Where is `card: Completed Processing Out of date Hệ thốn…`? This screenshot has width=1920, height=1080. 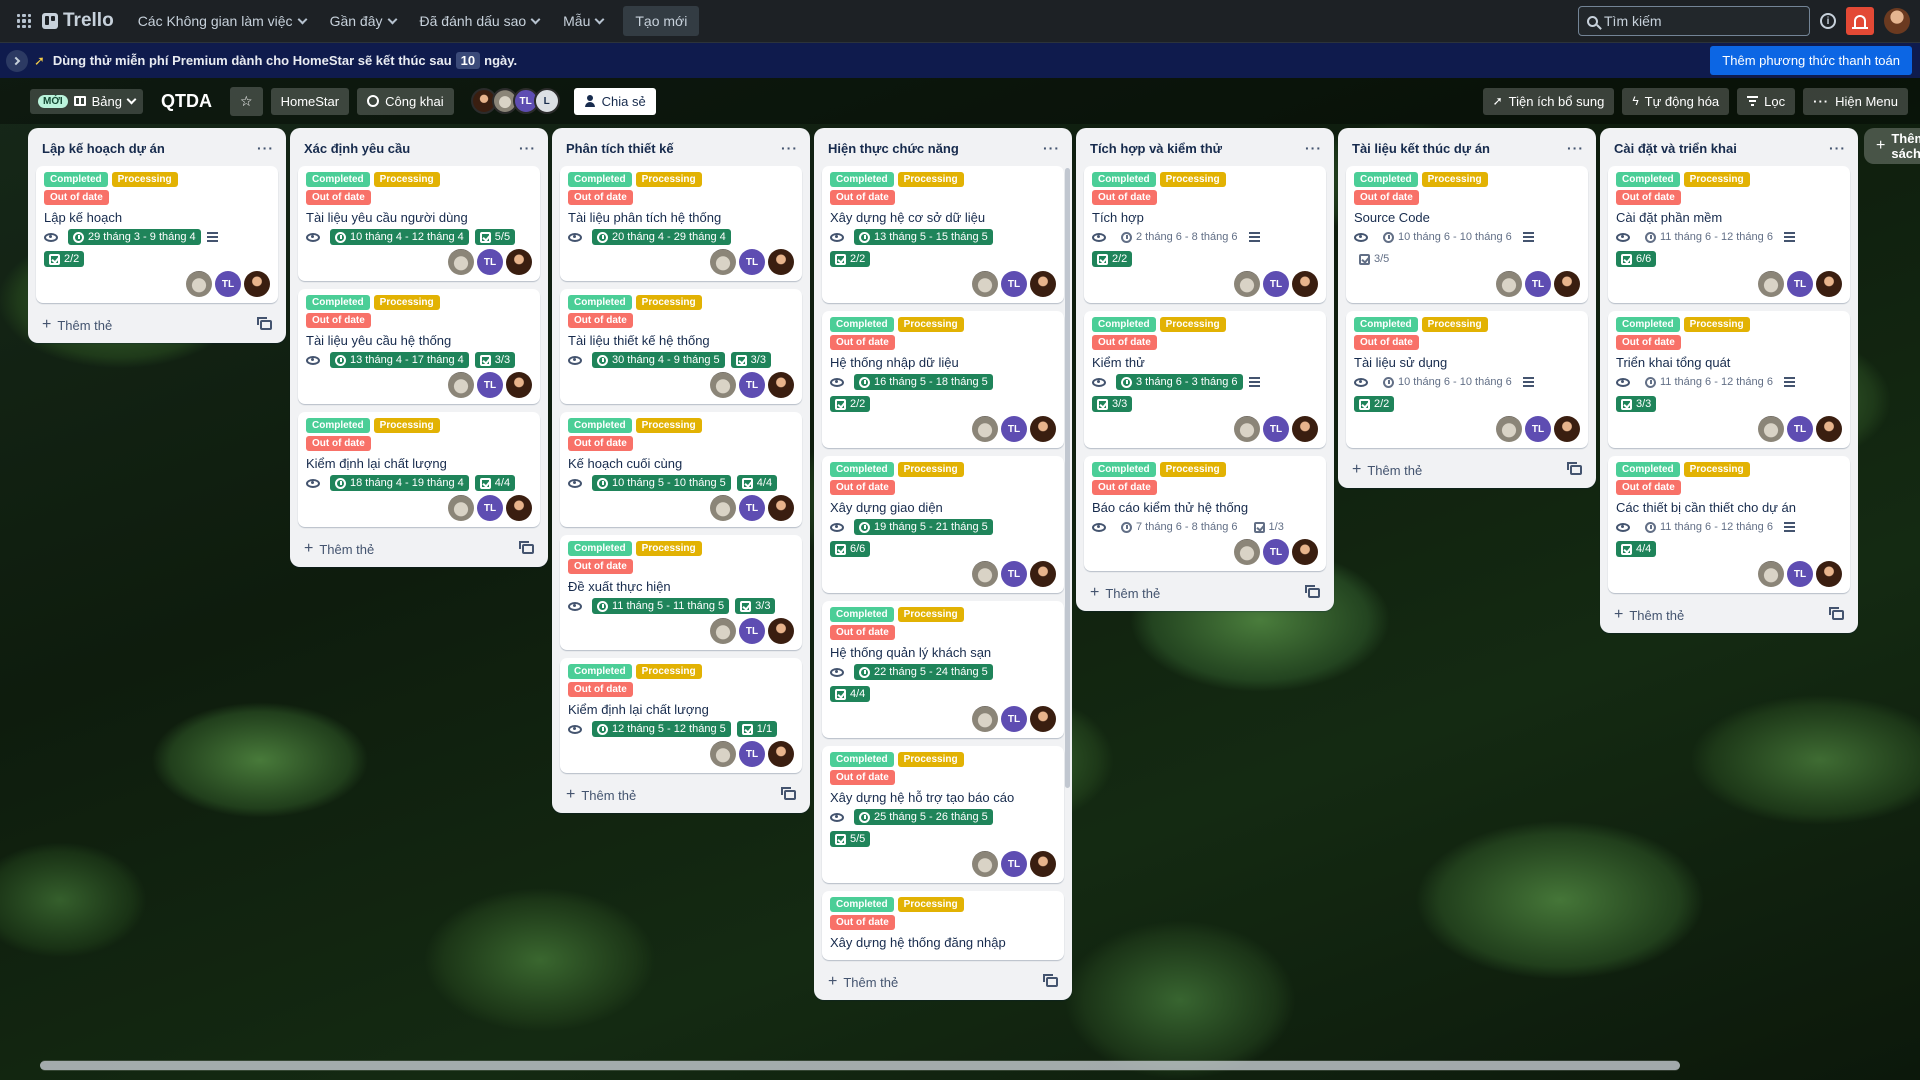
card: Completed Processing Out of date Hệ thốn… is located at coordinates (943, 669).